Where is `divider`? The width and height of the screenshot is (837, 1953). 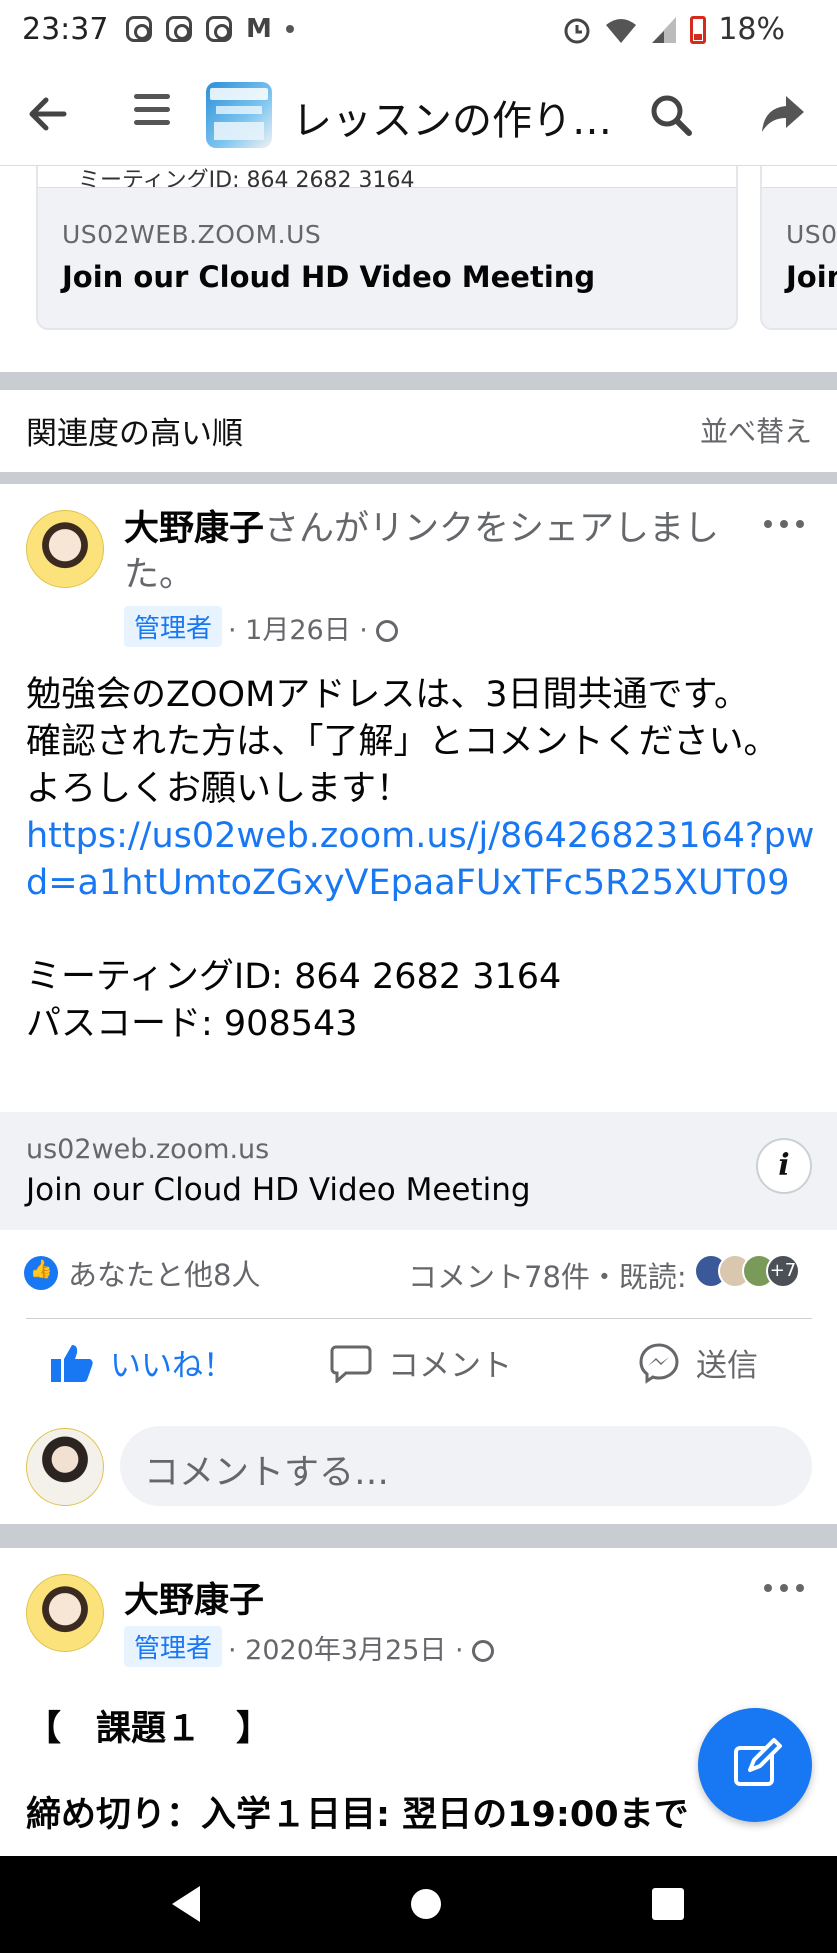
divider is located at coordinates (419, 1318).